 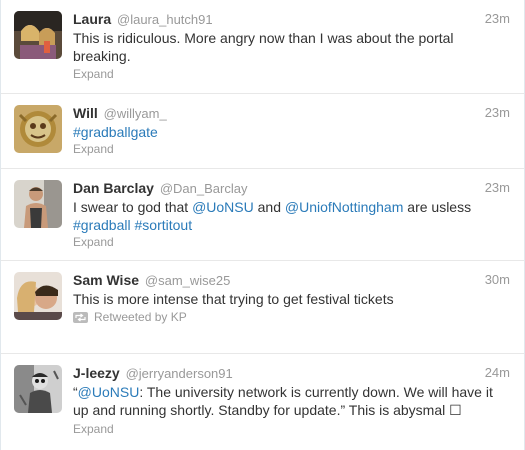 I want to click on tweet-header: J-leezy @jerryanderson91, so click(x=153, y=373).